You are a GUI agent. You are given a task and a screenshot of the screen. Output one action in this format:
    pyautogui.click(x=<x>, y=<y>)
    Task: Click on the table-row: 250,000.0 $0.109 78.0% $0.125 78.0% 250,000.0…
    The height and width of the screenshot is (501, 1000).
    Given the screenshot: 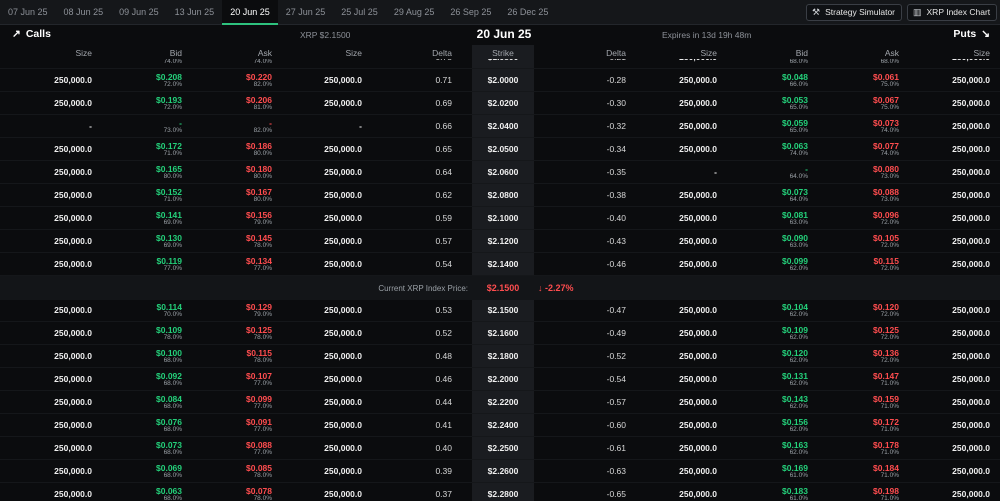 What is the action you would take?
    pyautogui.click(x=500, y=333)
    